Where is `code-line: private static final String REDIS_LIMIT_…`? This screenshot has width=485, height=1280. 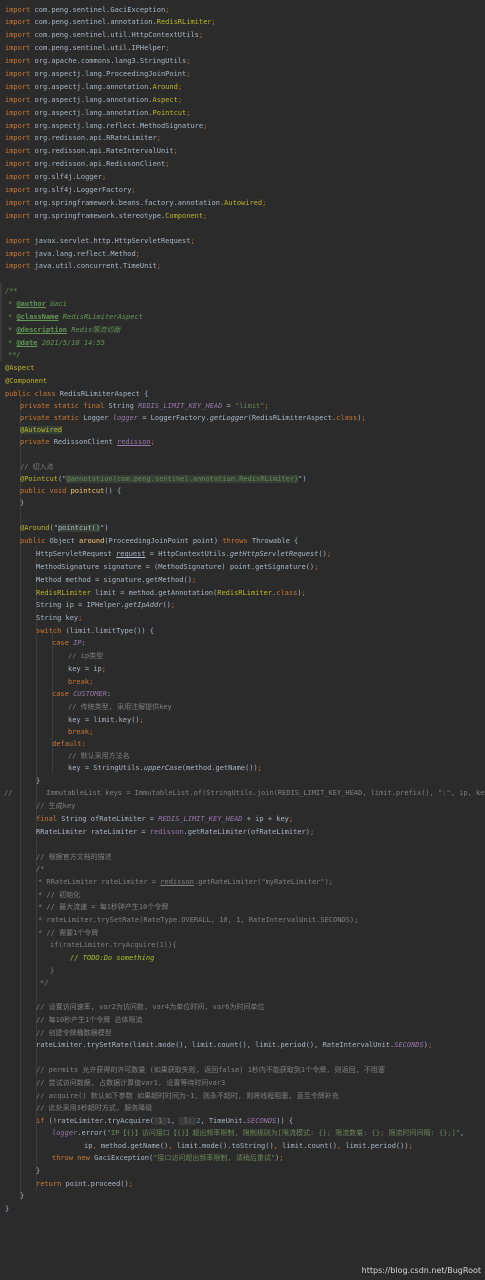 code-line: private static final String REDIS_LIMIT_… is located at coordinates (242, 406).